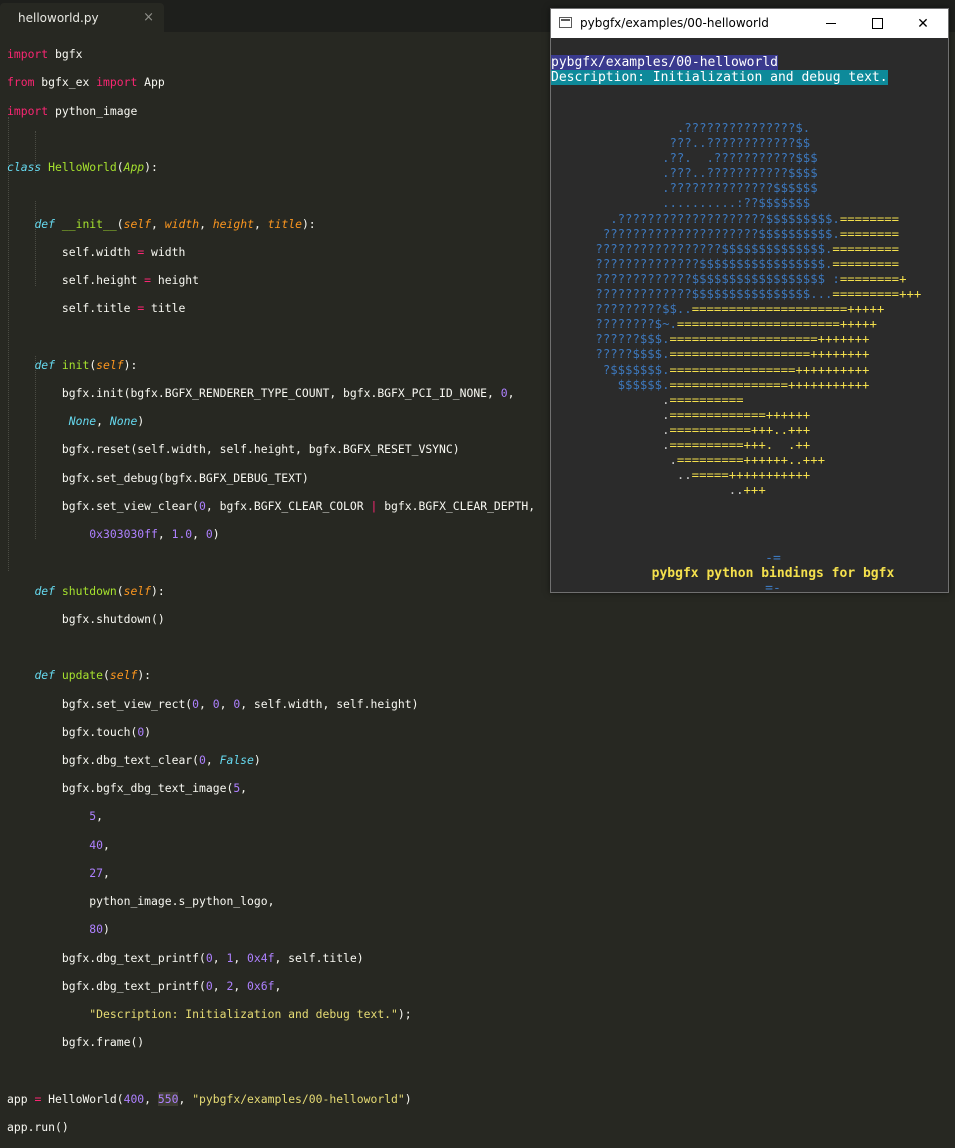 The image size is (955, 1148). I want to click on code-line-32: 80), so click(99, 929).